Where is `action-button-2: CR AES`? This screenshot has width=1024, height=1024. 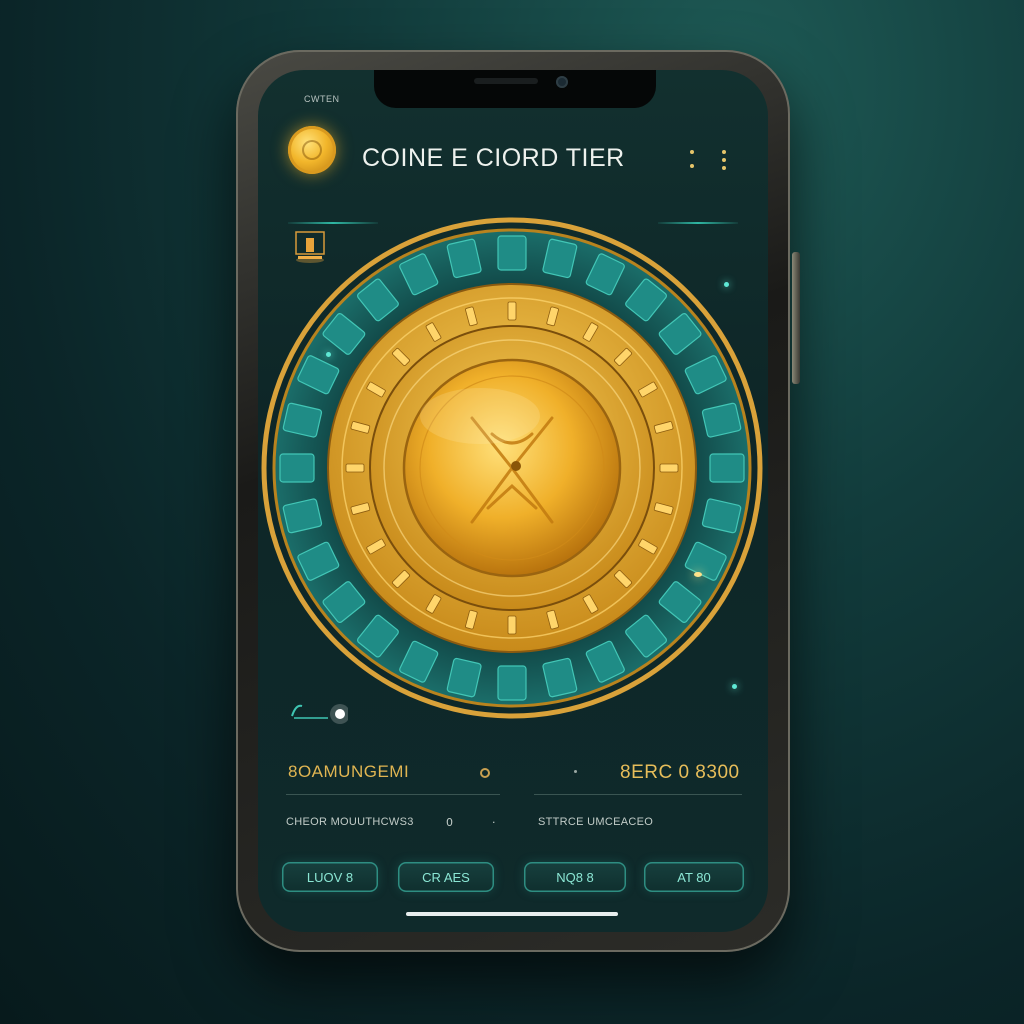
action-button-2: CR AES is located at coordinates (446, 877).